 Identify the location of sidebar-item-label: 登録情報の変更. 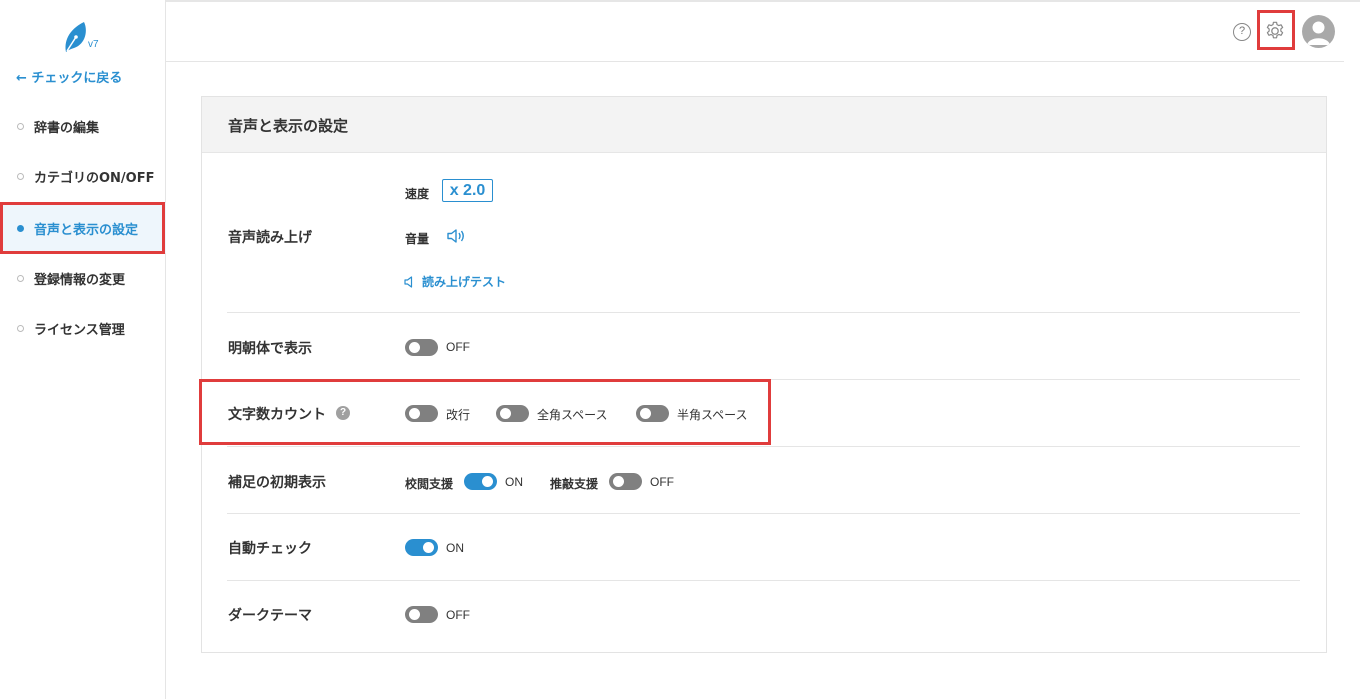
(80, 280).